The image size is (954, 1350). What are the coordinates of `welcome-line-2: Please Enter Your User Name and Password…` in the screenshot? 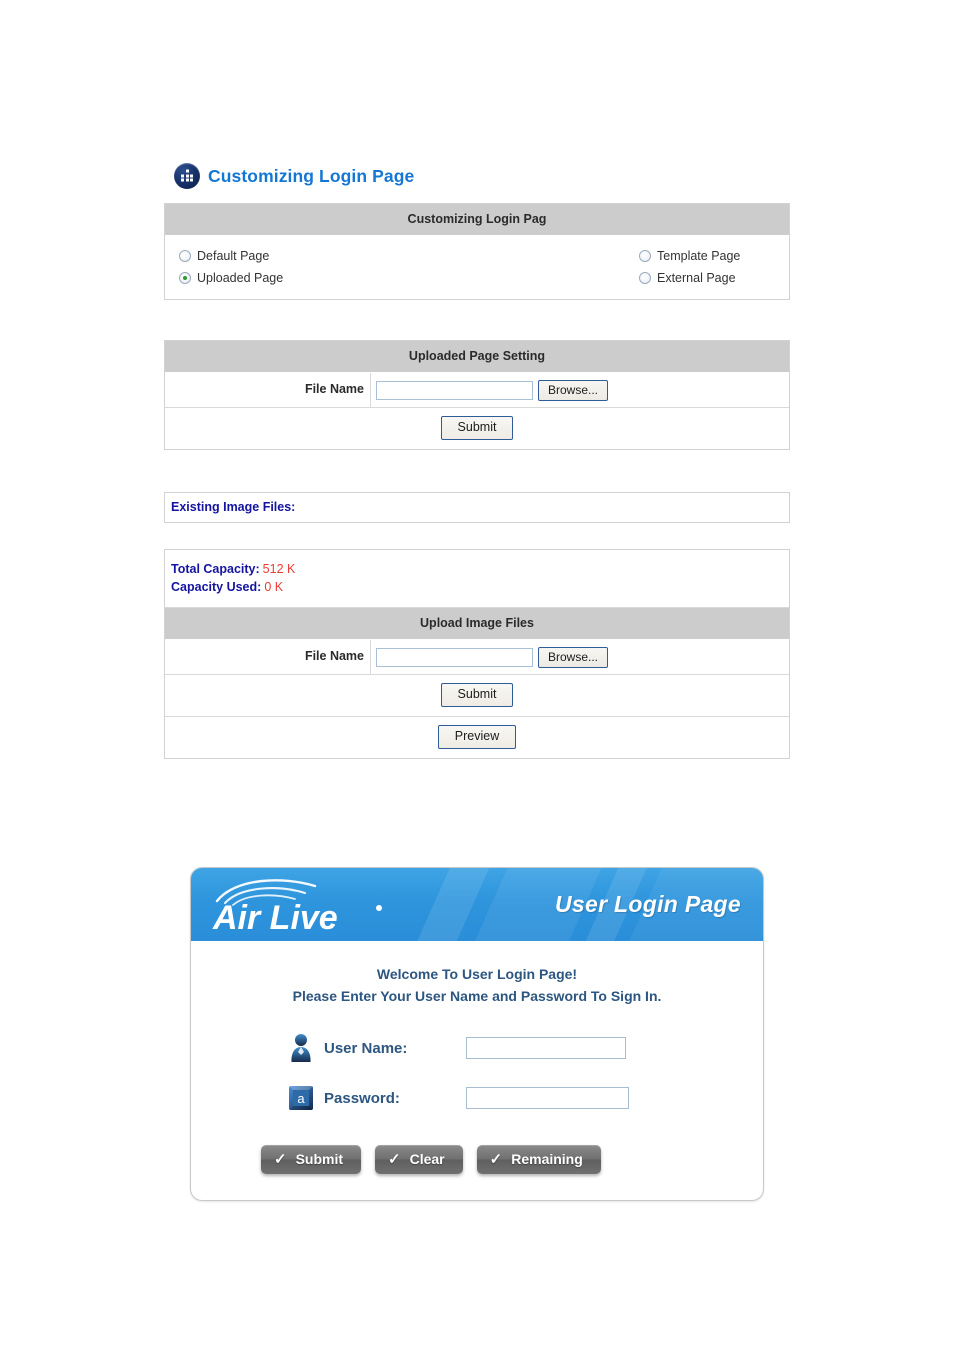 It's located at (477, 996).